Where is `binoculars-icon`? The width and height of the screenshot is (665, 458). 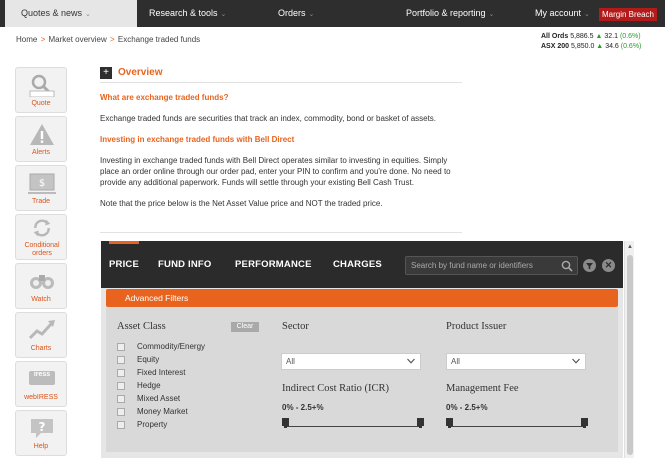 binoculars-icon is located at coordinates (42, 282).